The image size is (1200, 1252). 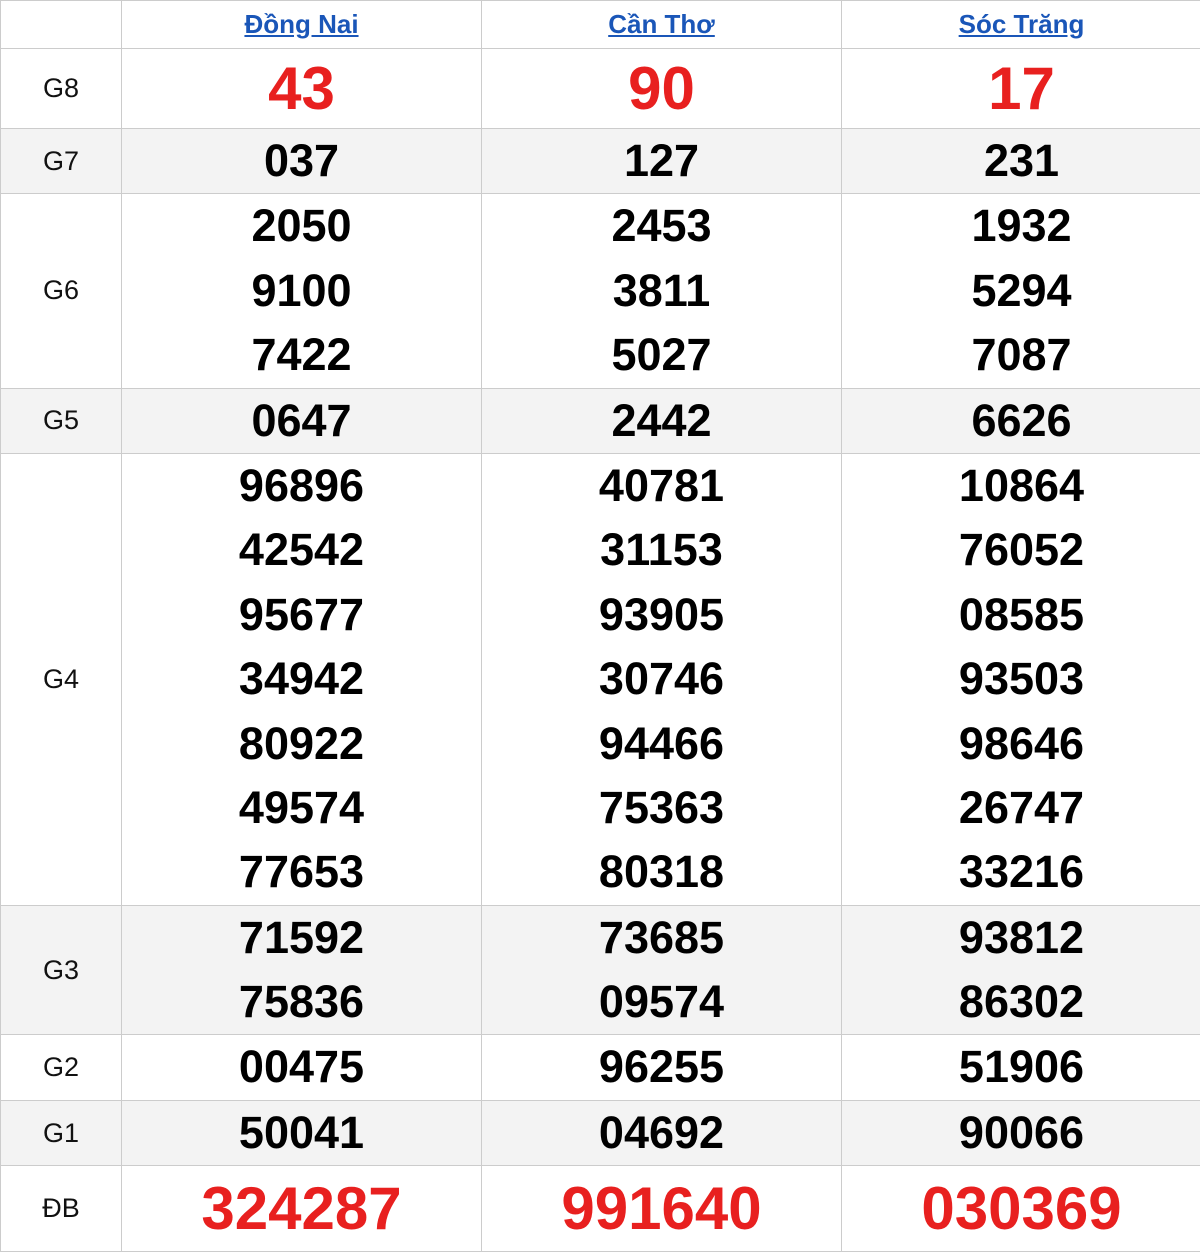 I want to click on result-number: 04692, so click(x=661, y=1133).